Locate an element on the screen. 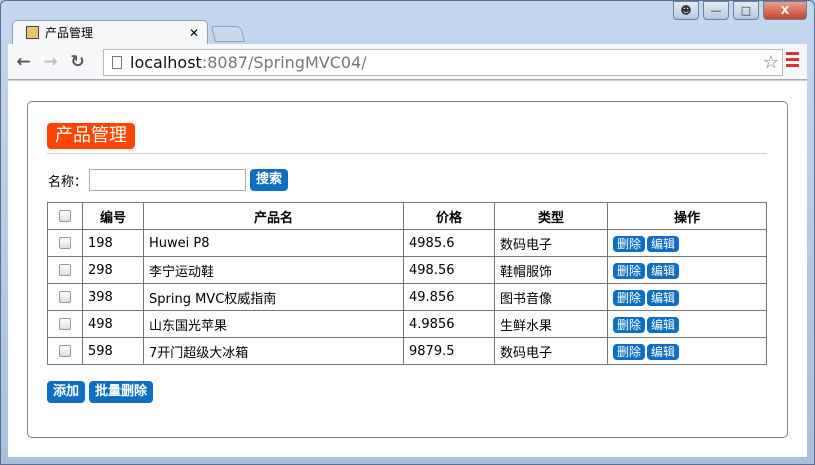 The height and width of the screenshot is (465, 815). table-row: 598 7开门超级大冰箱 9879.5 数码电子 删除 编辑 is located at coordinates (407, 351).